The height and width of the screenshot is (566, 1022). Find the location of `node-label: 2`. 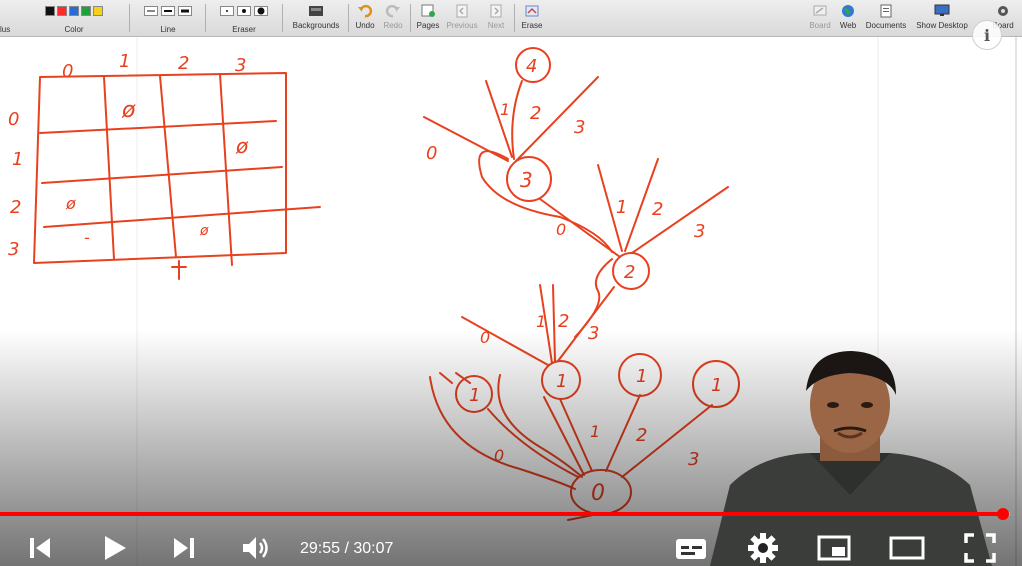

node-label: 2 is located at coordinates (629, 272).